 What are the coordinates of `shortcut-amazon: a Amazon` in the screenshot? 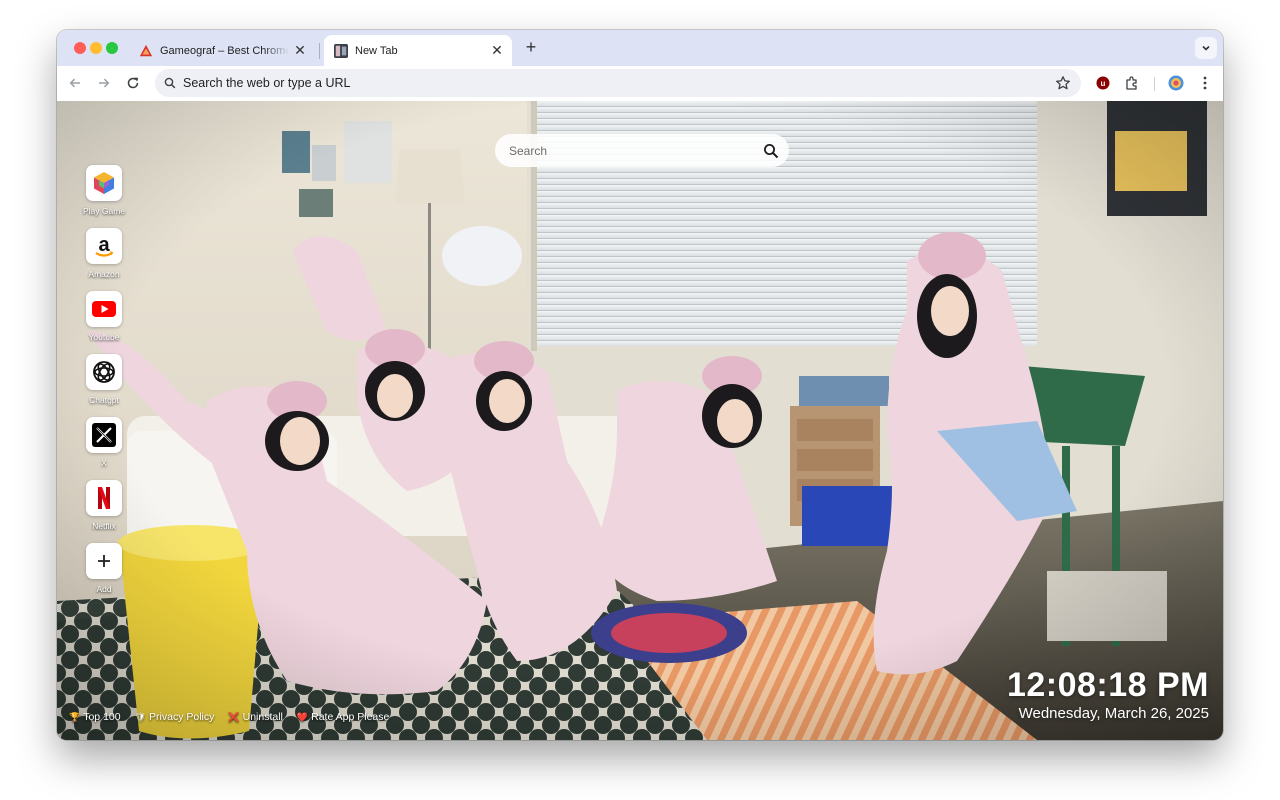 It's located at (104, 259).